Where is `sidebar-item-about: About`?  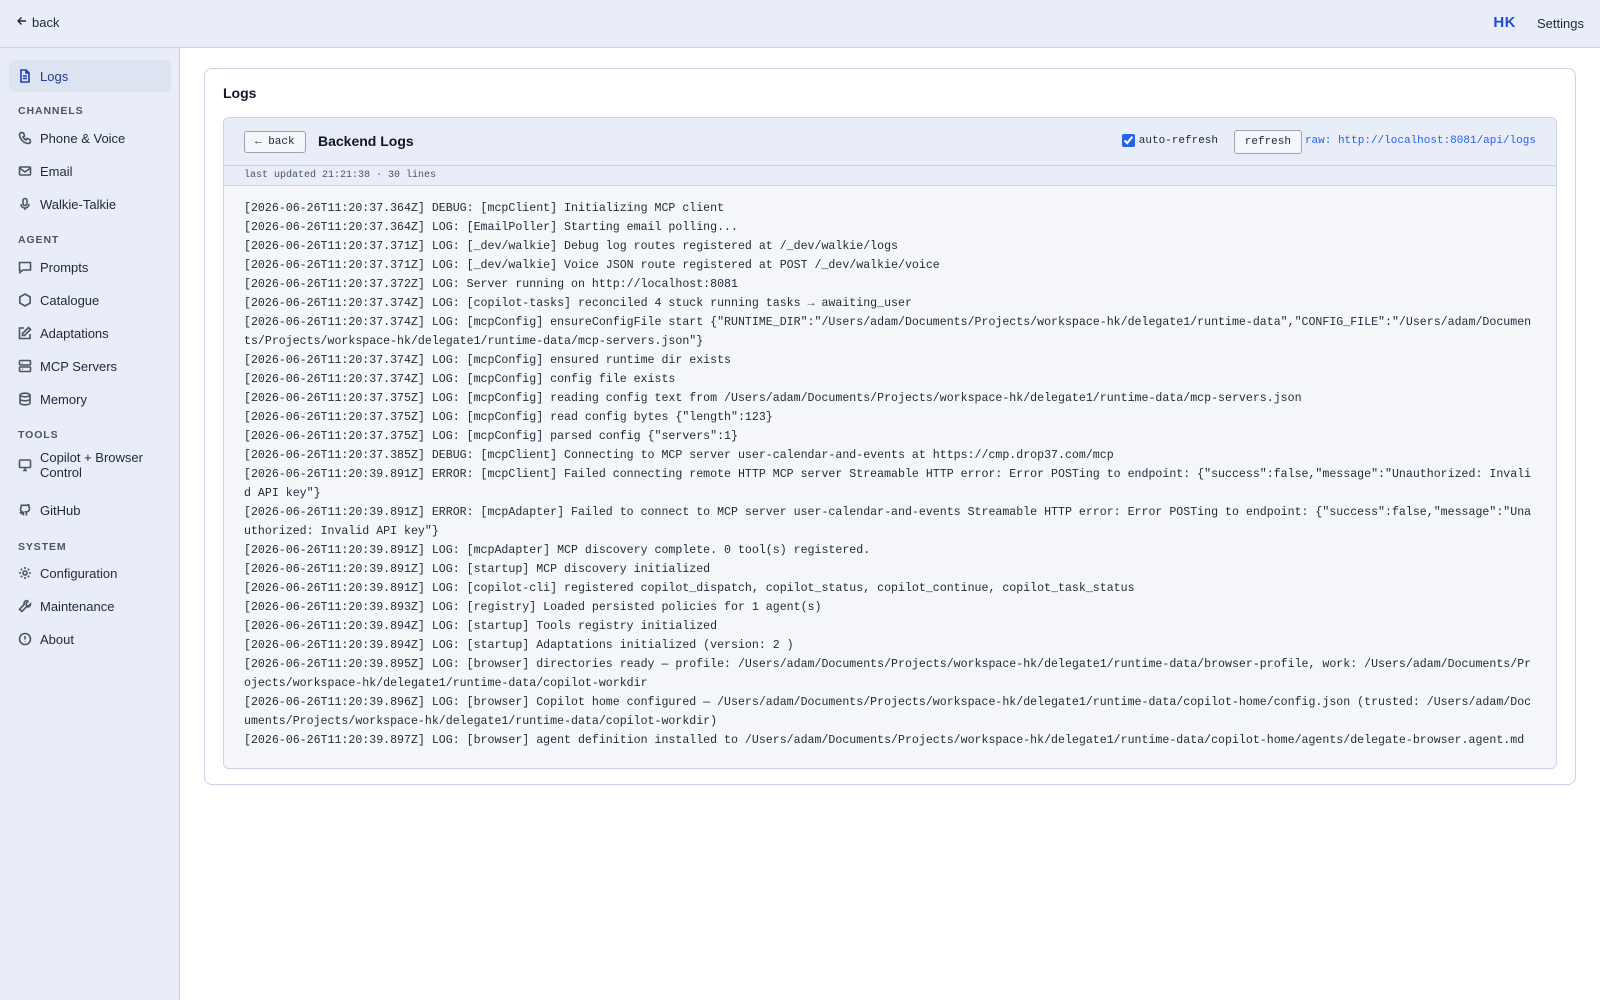
sidebar-item-about: About is located at coordinates (90, 639).